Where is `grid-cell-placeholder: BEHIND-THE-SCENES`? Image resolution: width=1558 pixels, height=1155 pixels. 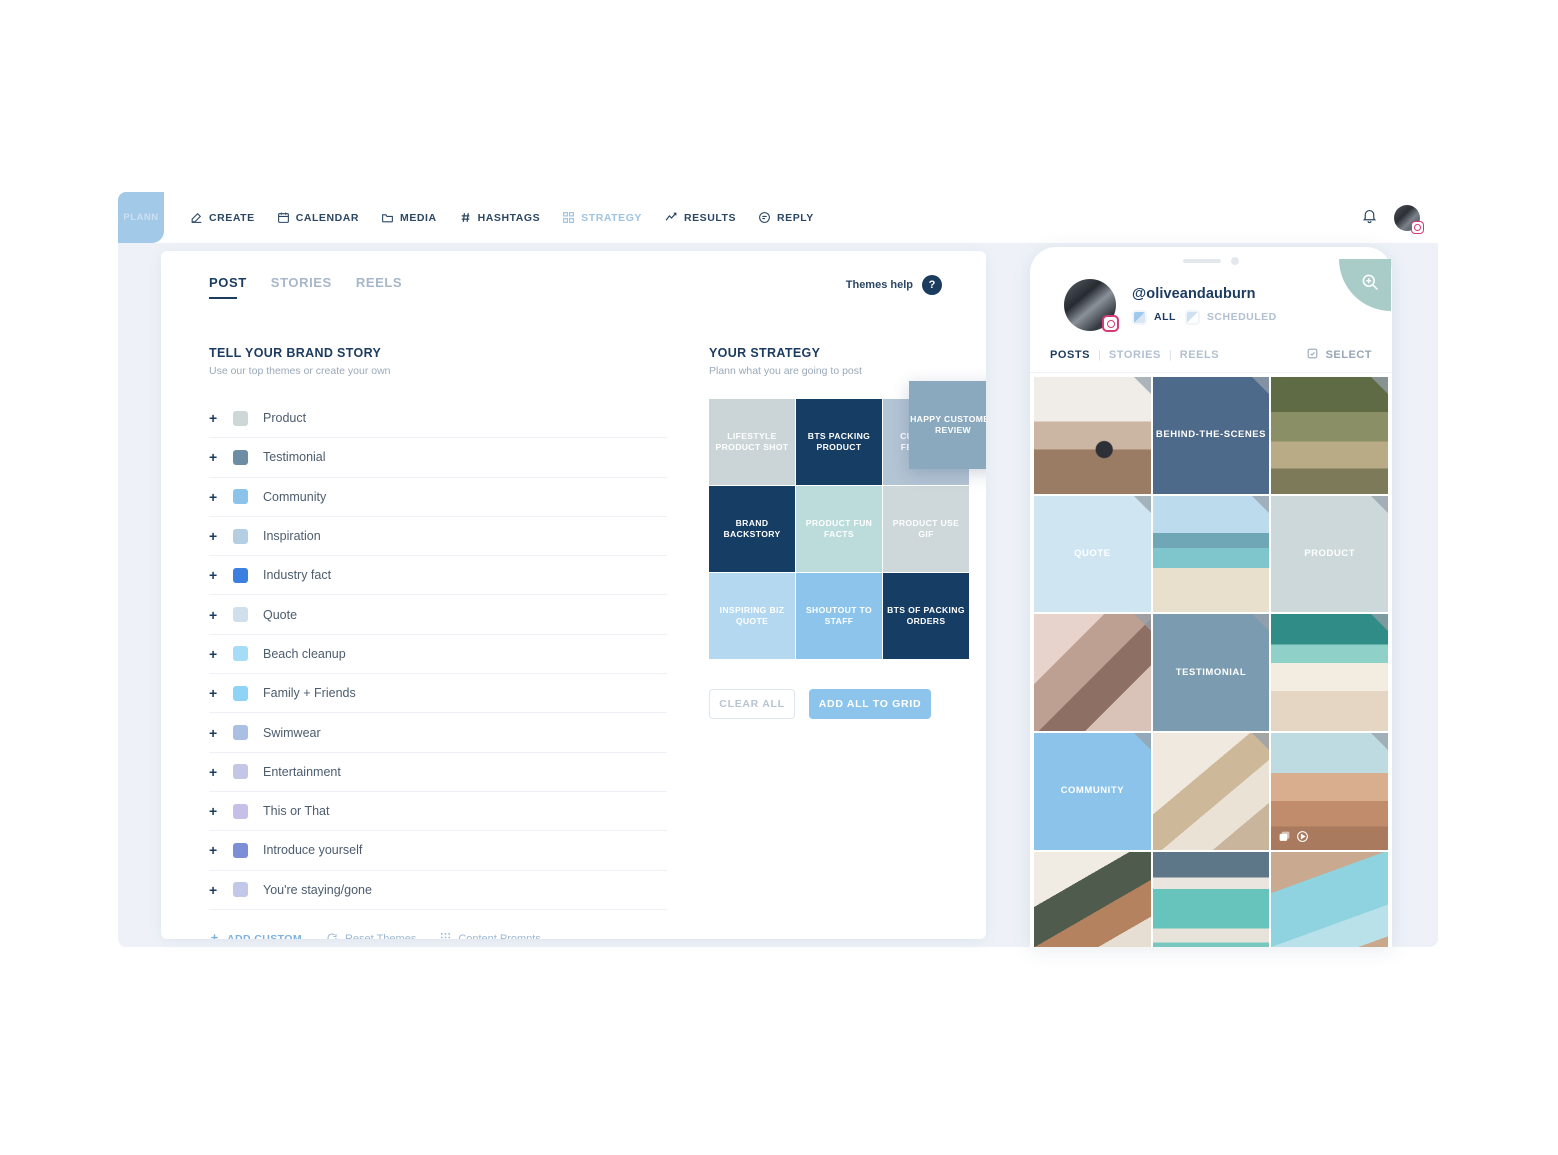
grid-cell-placeholder: BEHIND-THE-SCENES is located at coordinates (1211, 435).